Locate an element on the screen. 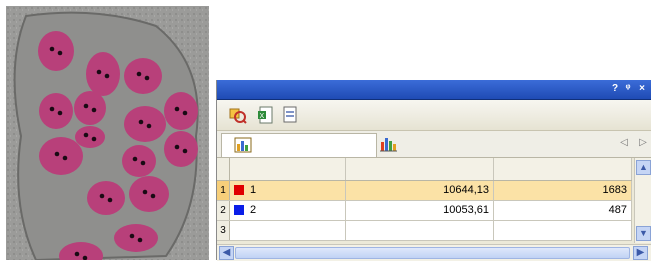  tab-table is located at coordinates (299, 145).